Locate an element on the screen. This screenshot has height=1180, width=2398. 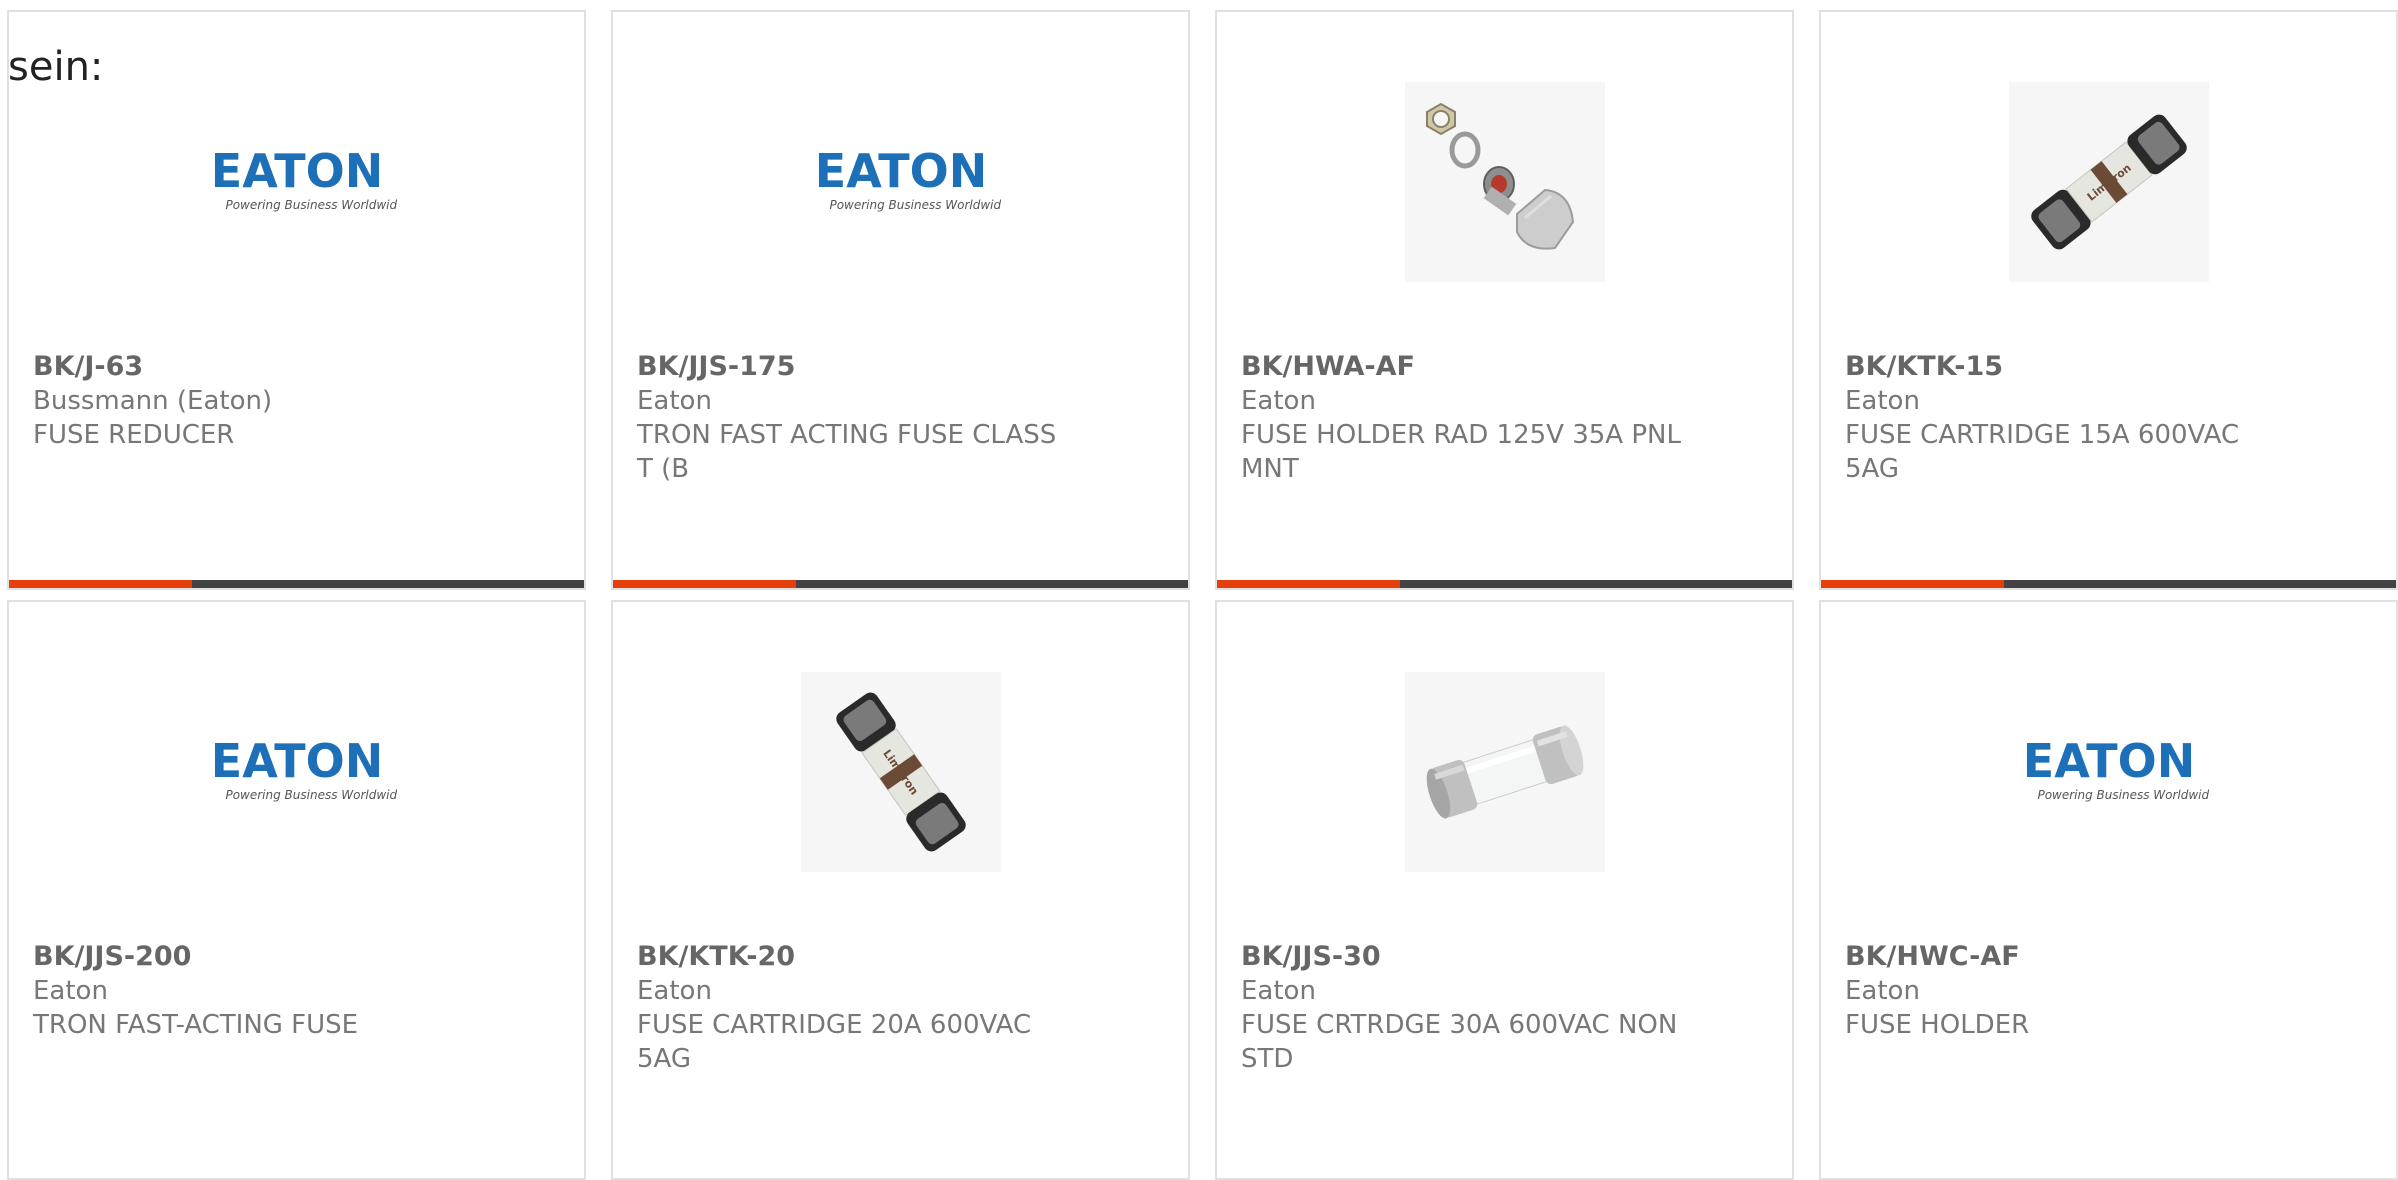
part-number: BK/KTK-20 is located at coordinates (900, 957).